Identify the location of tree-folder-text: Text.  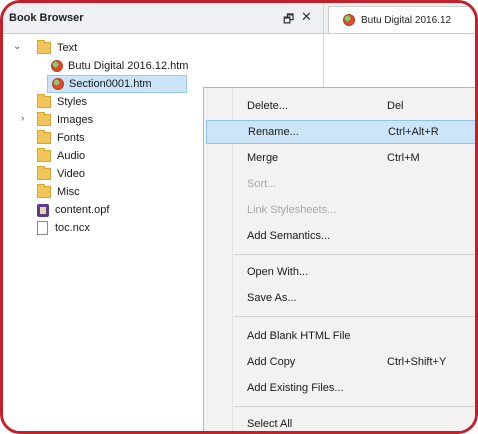
(57, 48).